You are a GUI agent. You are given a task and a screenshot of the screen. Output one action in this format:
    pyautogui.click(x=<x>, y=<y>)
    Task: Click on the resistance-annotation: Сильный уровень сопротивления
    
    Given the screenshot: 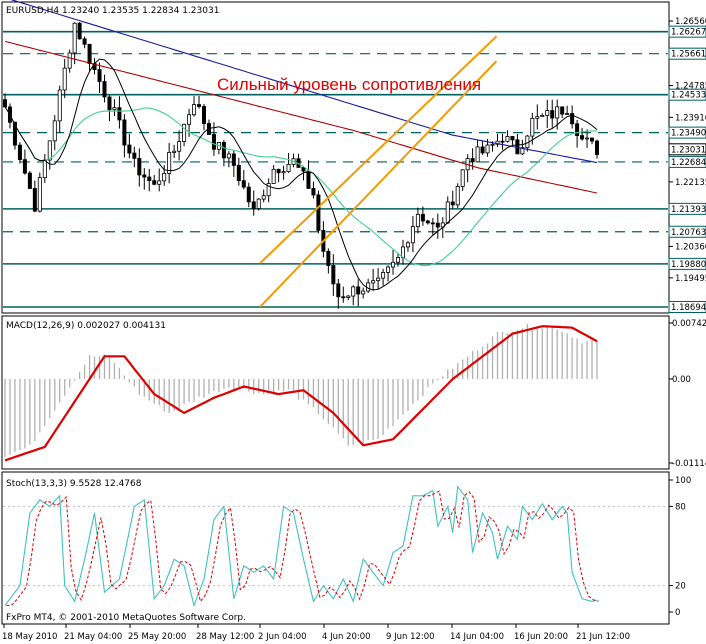 What is the action you would take?
    pyautogui.click(x=349, y=84)
    